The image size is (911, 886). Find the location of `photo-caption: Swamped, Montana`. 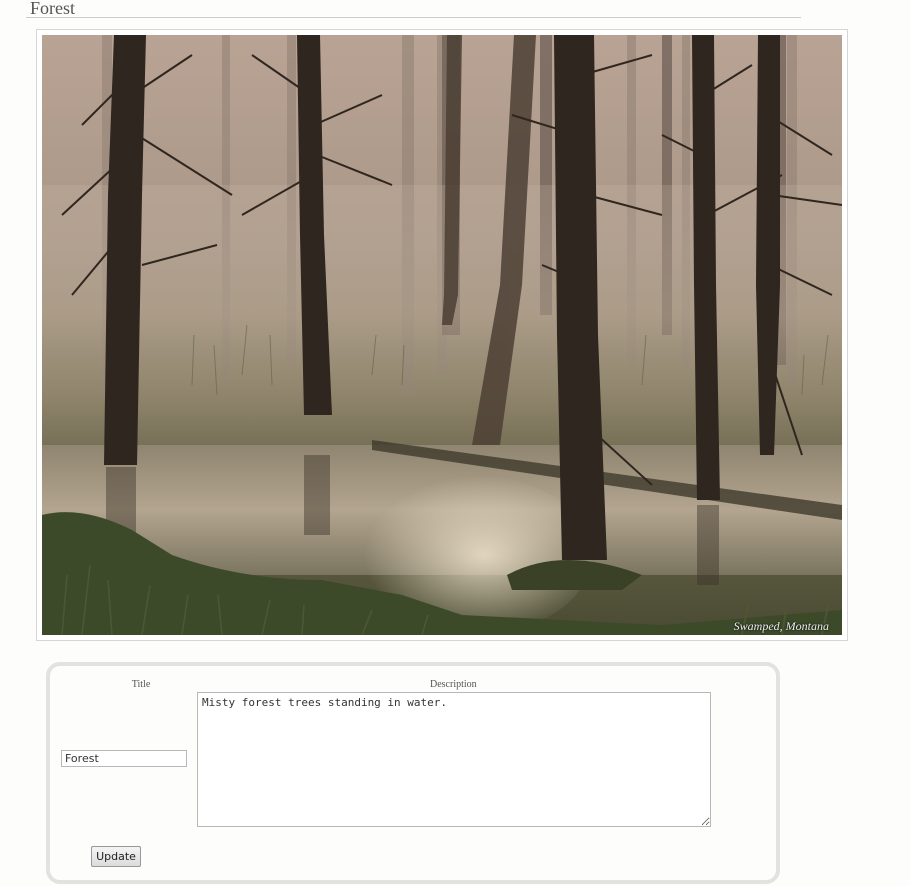

photo-caption: Swamped, Montana is located at coordinates (781, 626).